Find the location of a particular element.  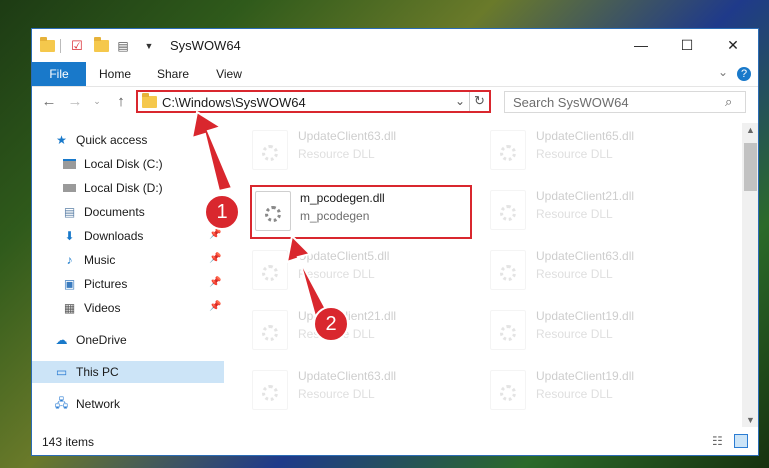

annotation-arrows is located at coordinates (259, 214).